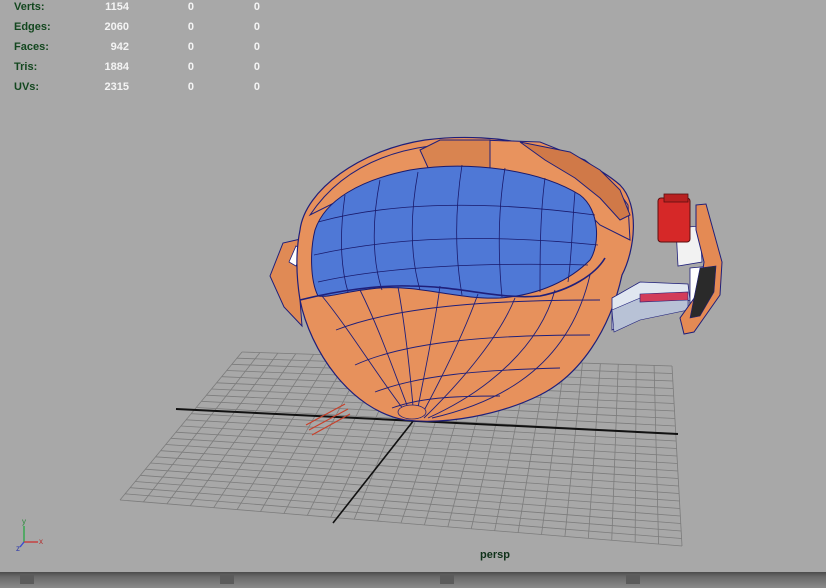 The height and width of the screenshot is (588, 826). Describe the element at coordinates (140, 10) in the screenshot. I see `hud-row-verts: Verts: 1154 0 0` at that location.